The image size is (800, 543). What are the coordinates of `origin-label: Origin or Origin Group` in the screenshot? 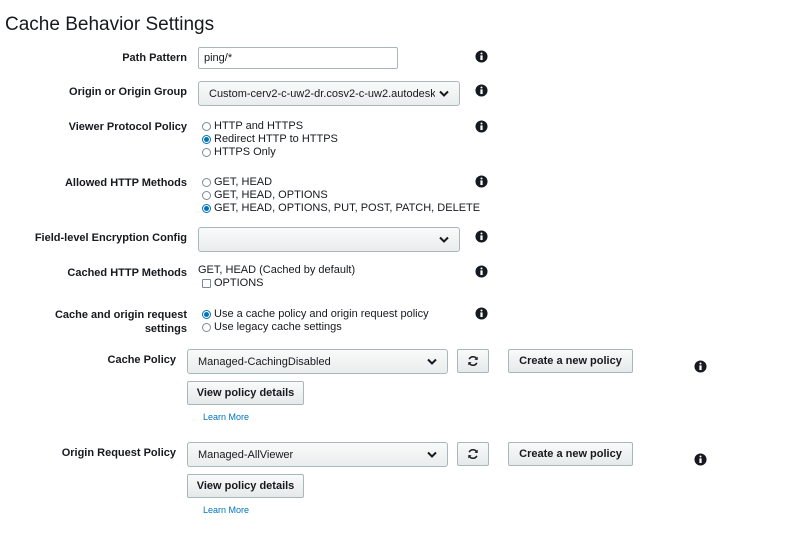 It's located at (128, 92).